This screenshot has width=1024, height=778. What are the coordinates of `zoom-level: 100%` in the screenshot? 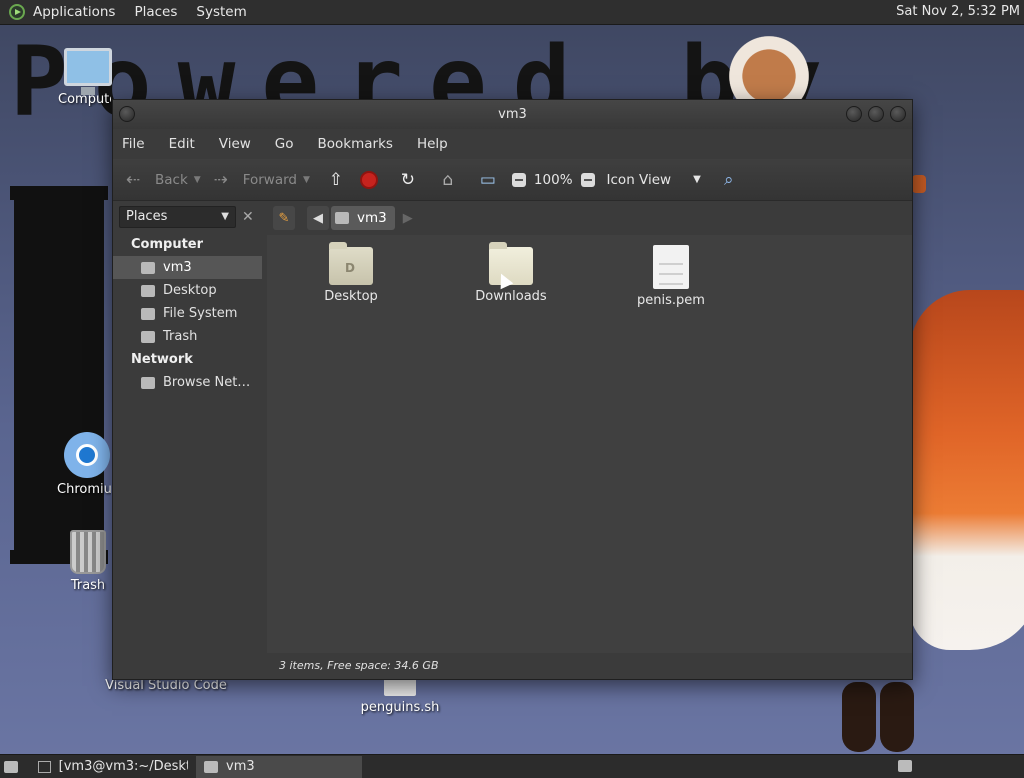 It's located at (553, 179).